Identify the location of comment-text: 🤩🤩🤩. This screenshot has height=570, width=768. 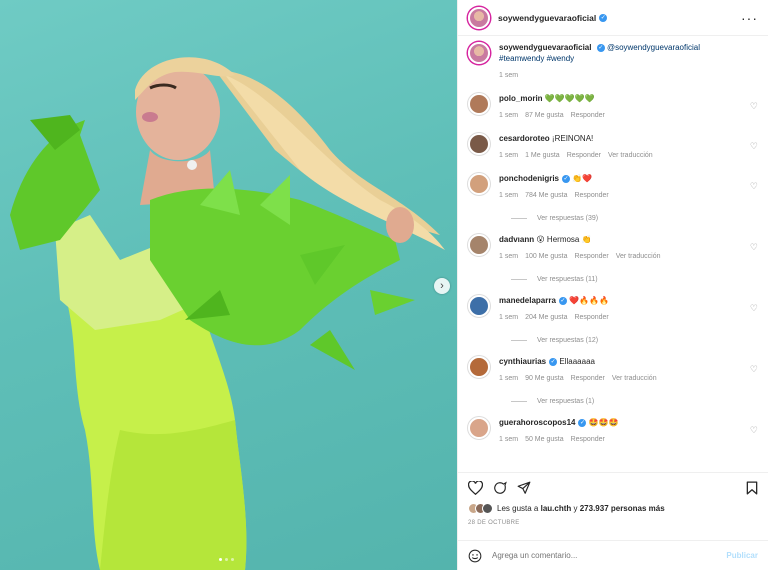
(603, 422).